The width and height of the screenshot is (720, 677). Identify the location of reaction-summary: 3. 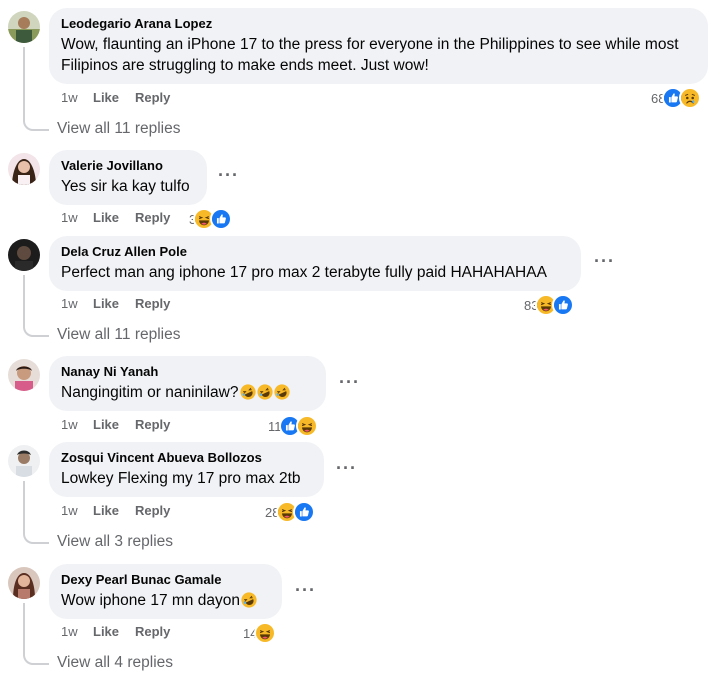
(211, 219).